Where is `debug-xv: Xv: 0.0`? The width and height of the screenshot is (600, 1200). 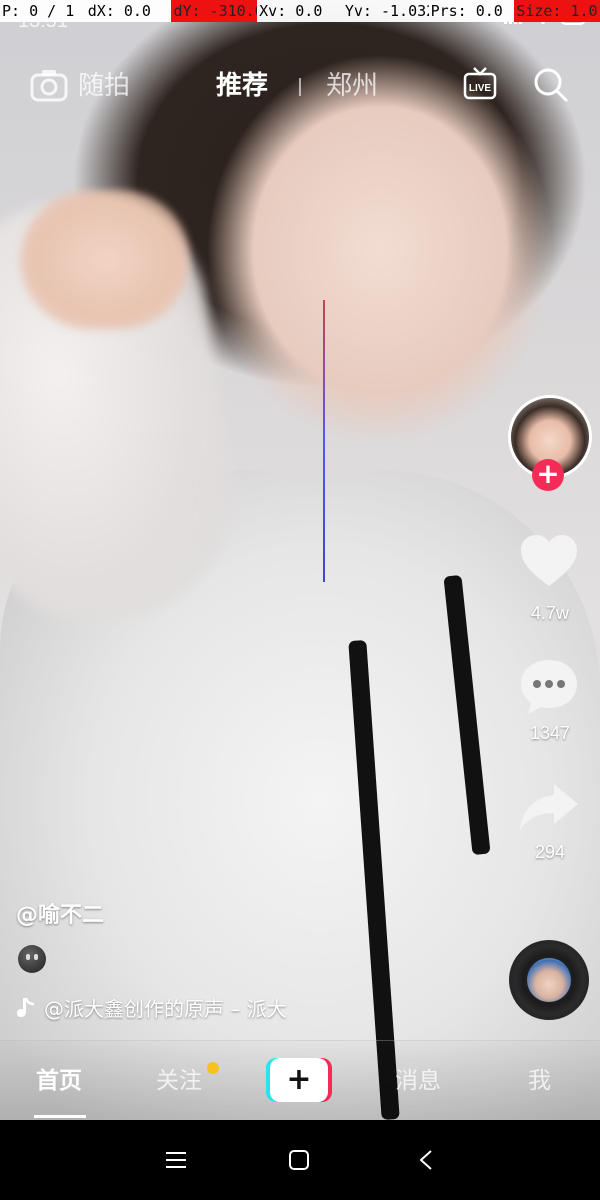 debug-xv: Xv: 0.0 is located at coordinates (300, 11).